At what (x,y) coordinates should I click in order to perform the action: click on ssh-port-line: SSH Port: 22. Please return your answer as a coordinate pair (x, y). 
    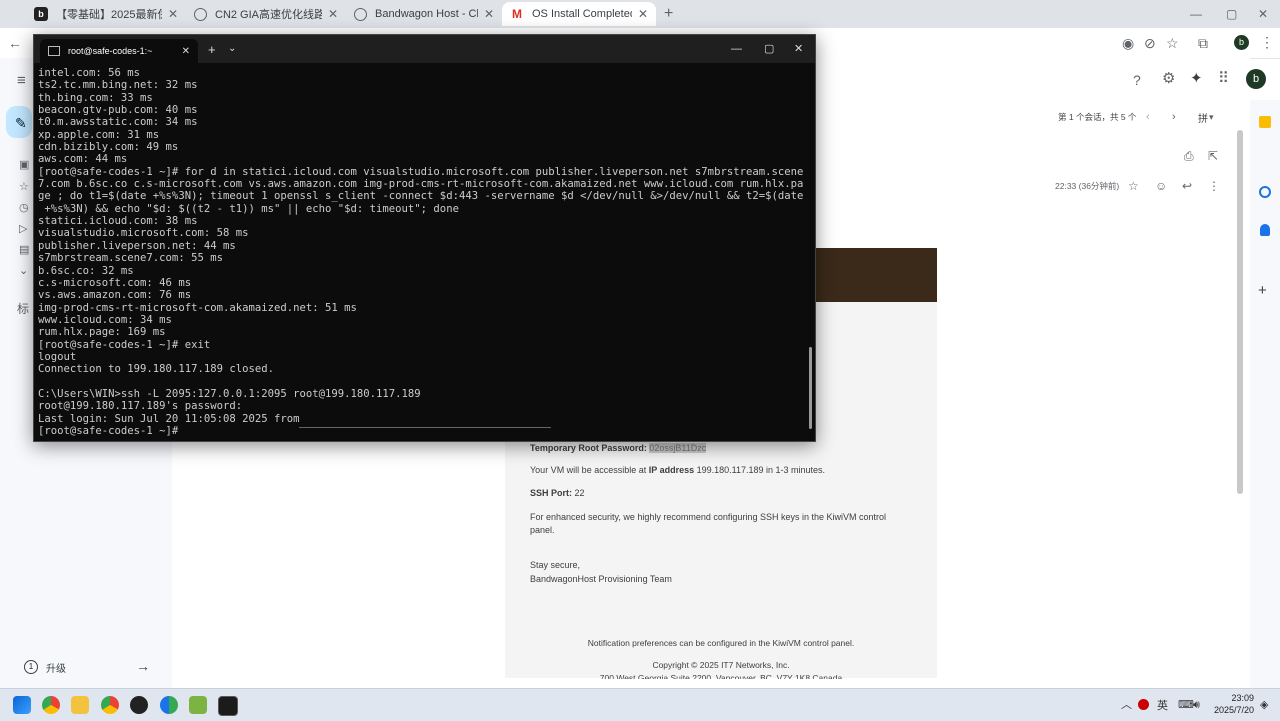
    Looking at the image, I should click on (557, 493).